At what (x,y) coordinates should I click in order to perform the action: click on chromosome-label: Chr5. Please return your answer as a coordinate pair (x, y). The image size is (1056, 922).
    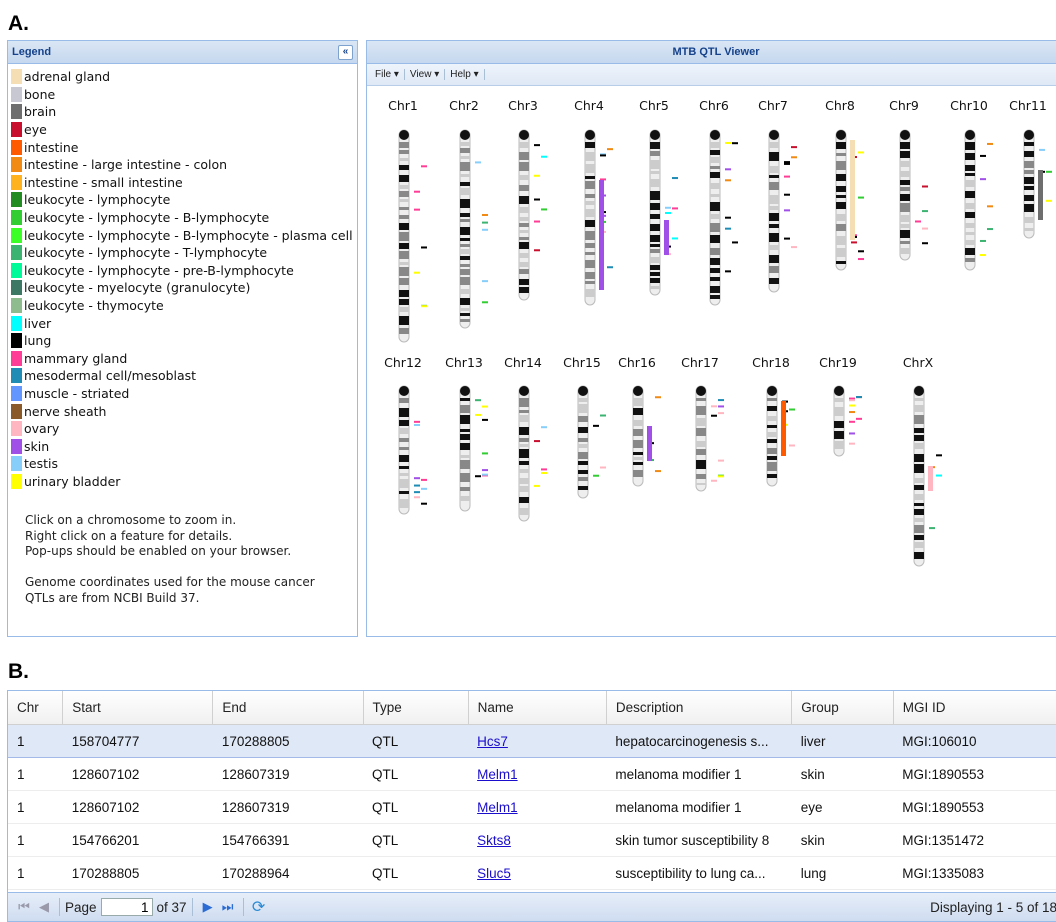
    Looking at the image, I should click on (654, 105).